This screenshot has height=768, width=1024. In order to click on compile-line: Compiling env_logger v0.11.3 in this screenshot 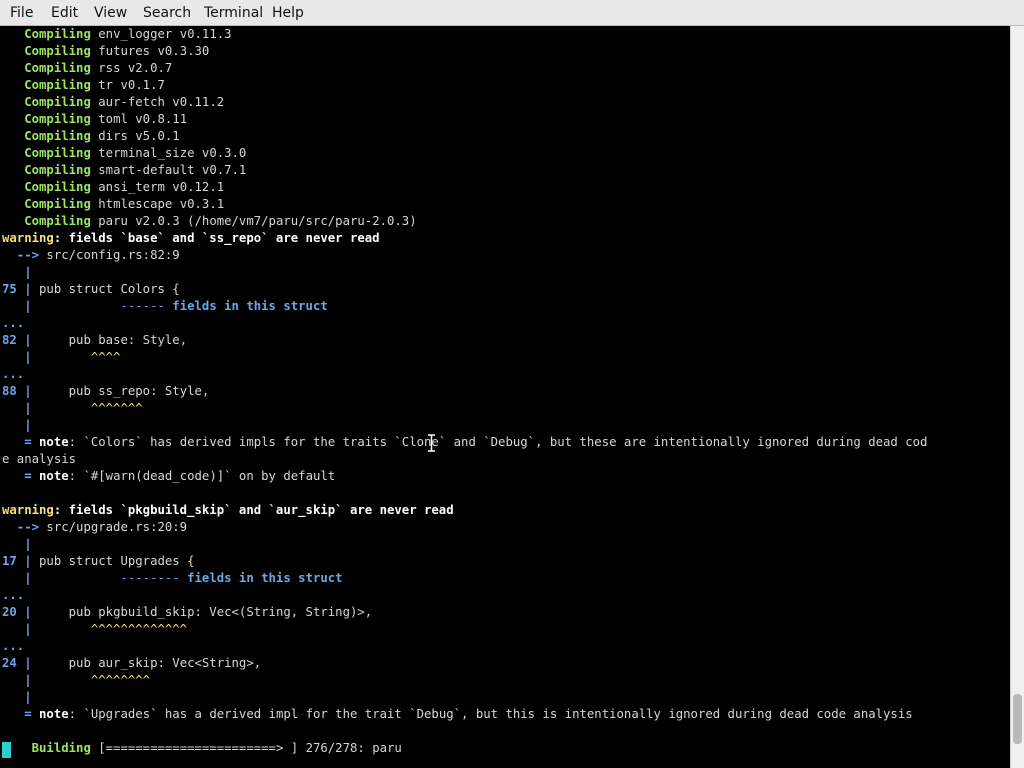, I will do `click(128, 34)`.